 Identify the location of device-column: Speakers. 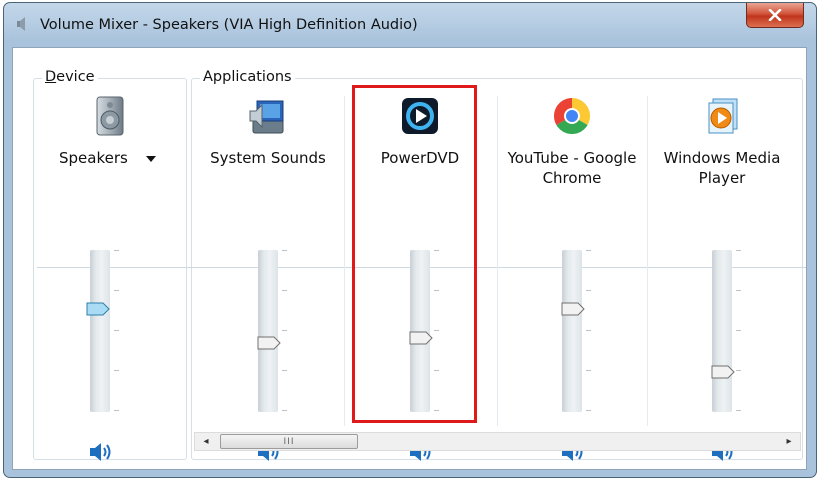
(110, 280).